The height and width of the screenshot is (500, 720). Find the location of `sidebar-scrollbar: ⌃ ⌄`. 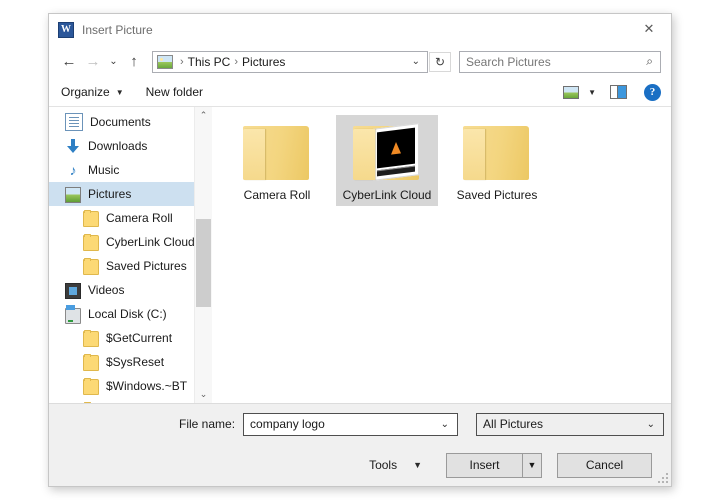

sidebar-scrollbar: ⌃ ⌄ is located at coordinates (203, 255).